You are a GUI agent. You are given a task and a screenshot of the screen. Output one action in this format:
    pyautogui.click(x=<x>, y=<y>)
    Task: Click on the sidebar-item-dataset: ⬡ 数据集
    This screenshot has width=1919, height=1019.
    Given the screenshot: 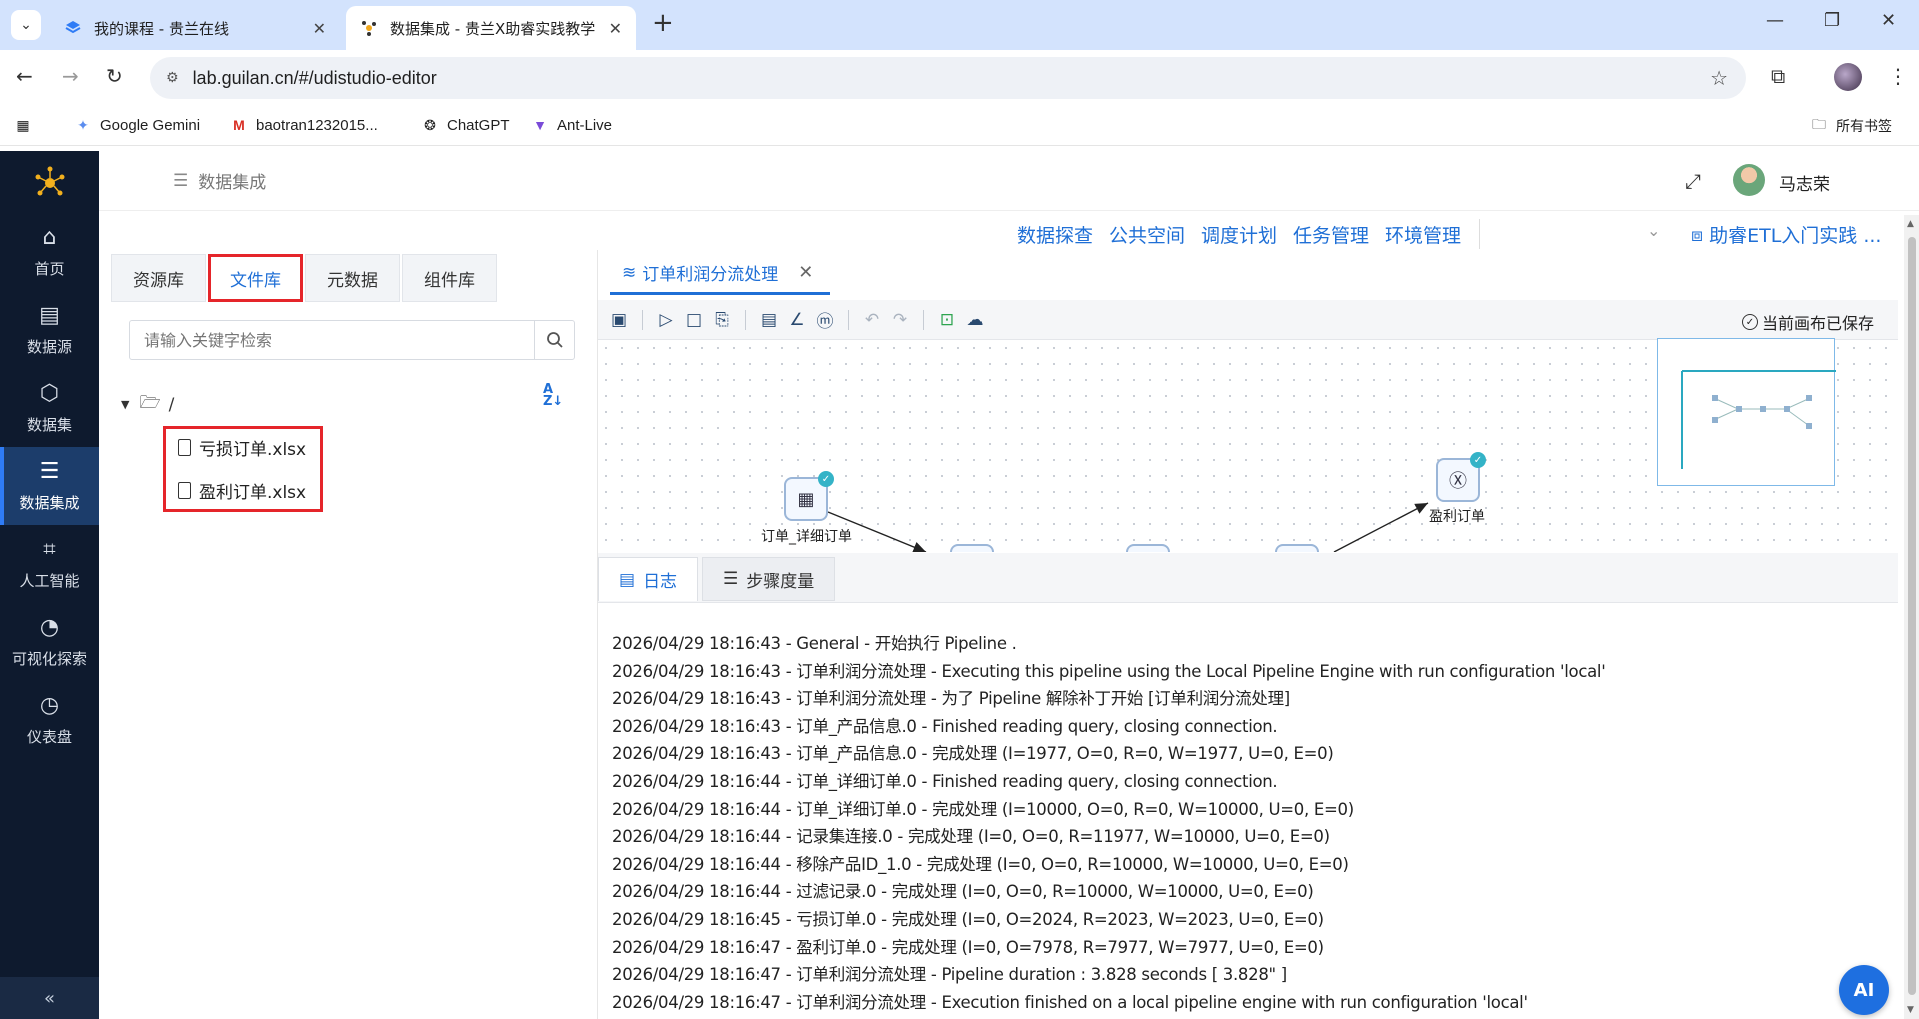 What is the action you would take?
    pyautogui.click(x=49, y=408)
    